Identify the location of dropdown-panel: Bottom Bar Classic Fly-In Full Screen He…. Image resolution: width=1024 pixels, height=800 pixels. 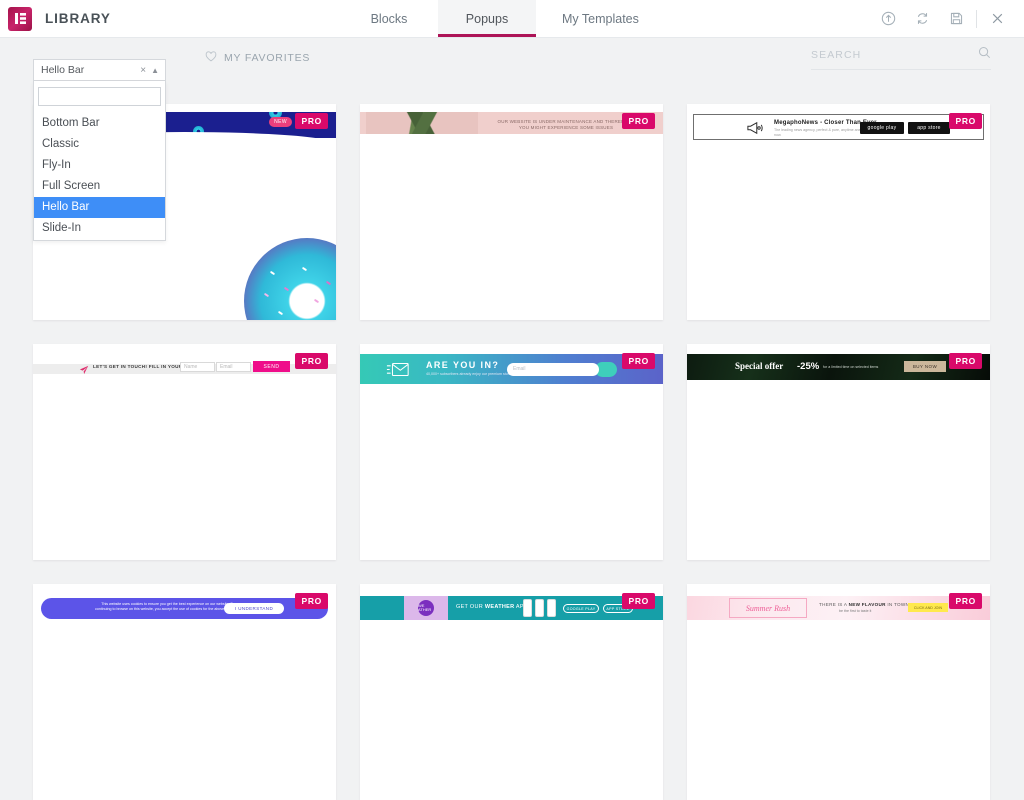
(99, 161).